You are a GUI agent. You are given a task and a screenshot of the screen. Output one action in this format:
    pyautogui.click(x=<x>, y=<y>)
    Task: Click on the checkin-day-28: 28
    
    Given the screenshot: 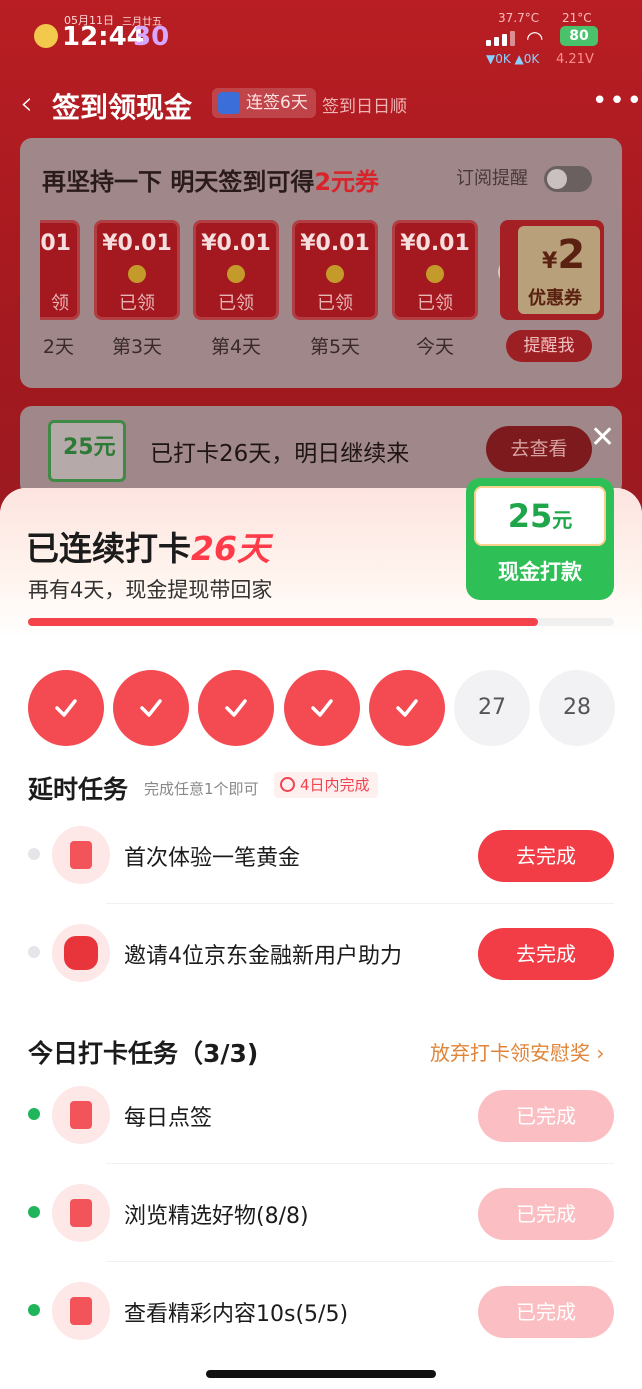 What is the action you would take?
    pyautogui.click(x=577, y=708)
    